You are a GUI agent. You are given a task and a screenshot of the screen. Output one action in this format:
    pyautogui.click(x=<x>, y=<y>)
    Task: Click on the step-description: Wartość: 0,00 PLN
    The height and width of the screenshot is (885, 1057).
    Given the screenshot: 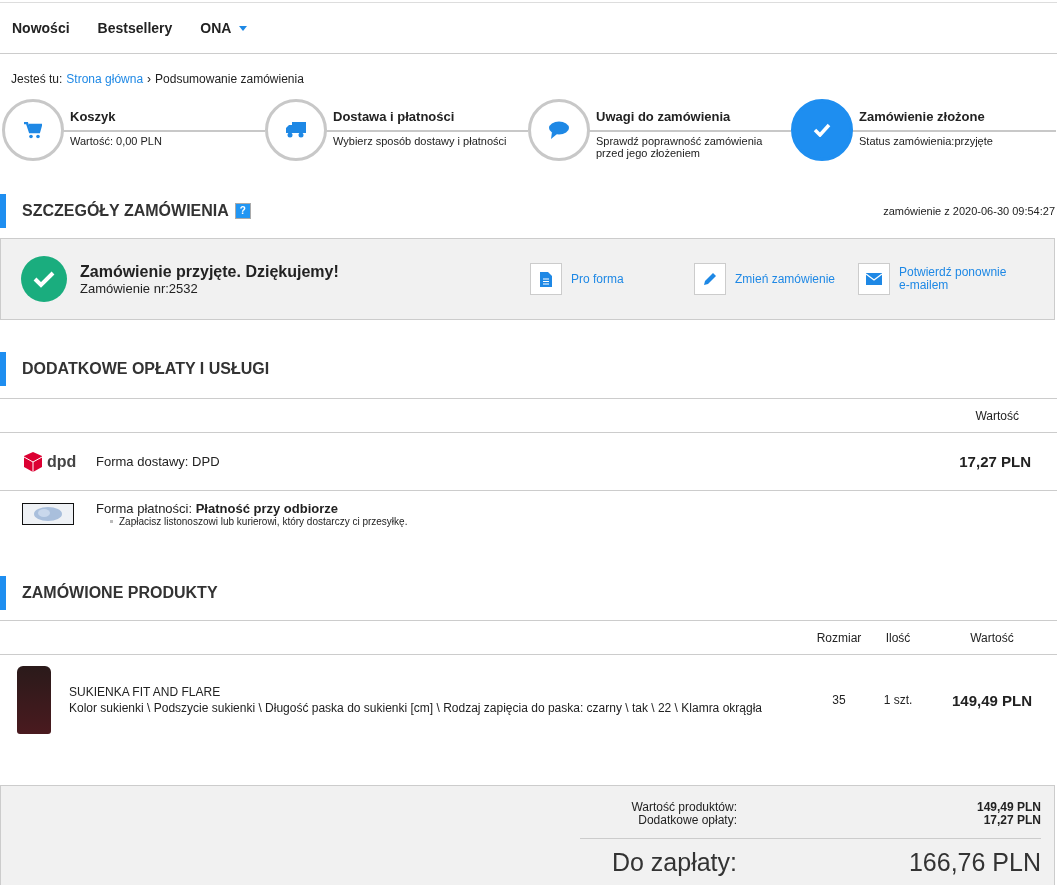 What is the action you would take?
    pyautogui.click(x=116, y=141)
    